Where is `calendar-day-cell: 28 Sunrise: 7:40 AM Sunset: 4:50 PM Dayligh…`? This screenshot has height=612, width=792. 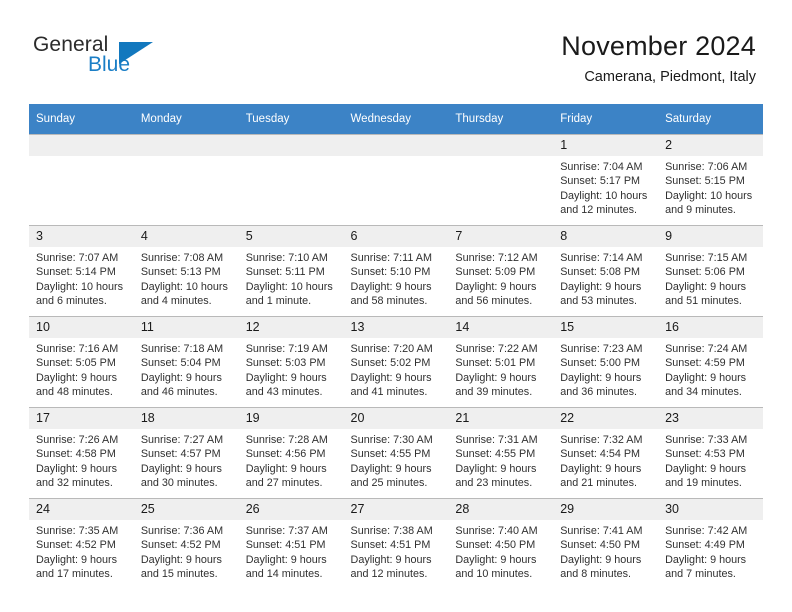
calendar-day-cell: 28 Sunrise: 7:40 AM Sunset: 4:50 PM Dayligh… is located at coordinates (501, 543).